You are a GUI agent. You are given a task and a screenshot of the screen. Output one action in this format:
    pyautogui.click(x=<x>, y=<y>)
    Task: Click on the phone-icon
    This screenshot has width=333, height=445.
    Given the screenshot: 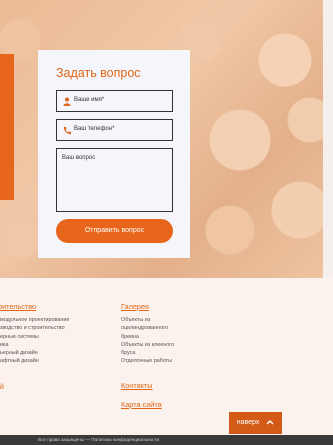 What is the action you would take?
    pyautogui.click(x=67, y=131)
    